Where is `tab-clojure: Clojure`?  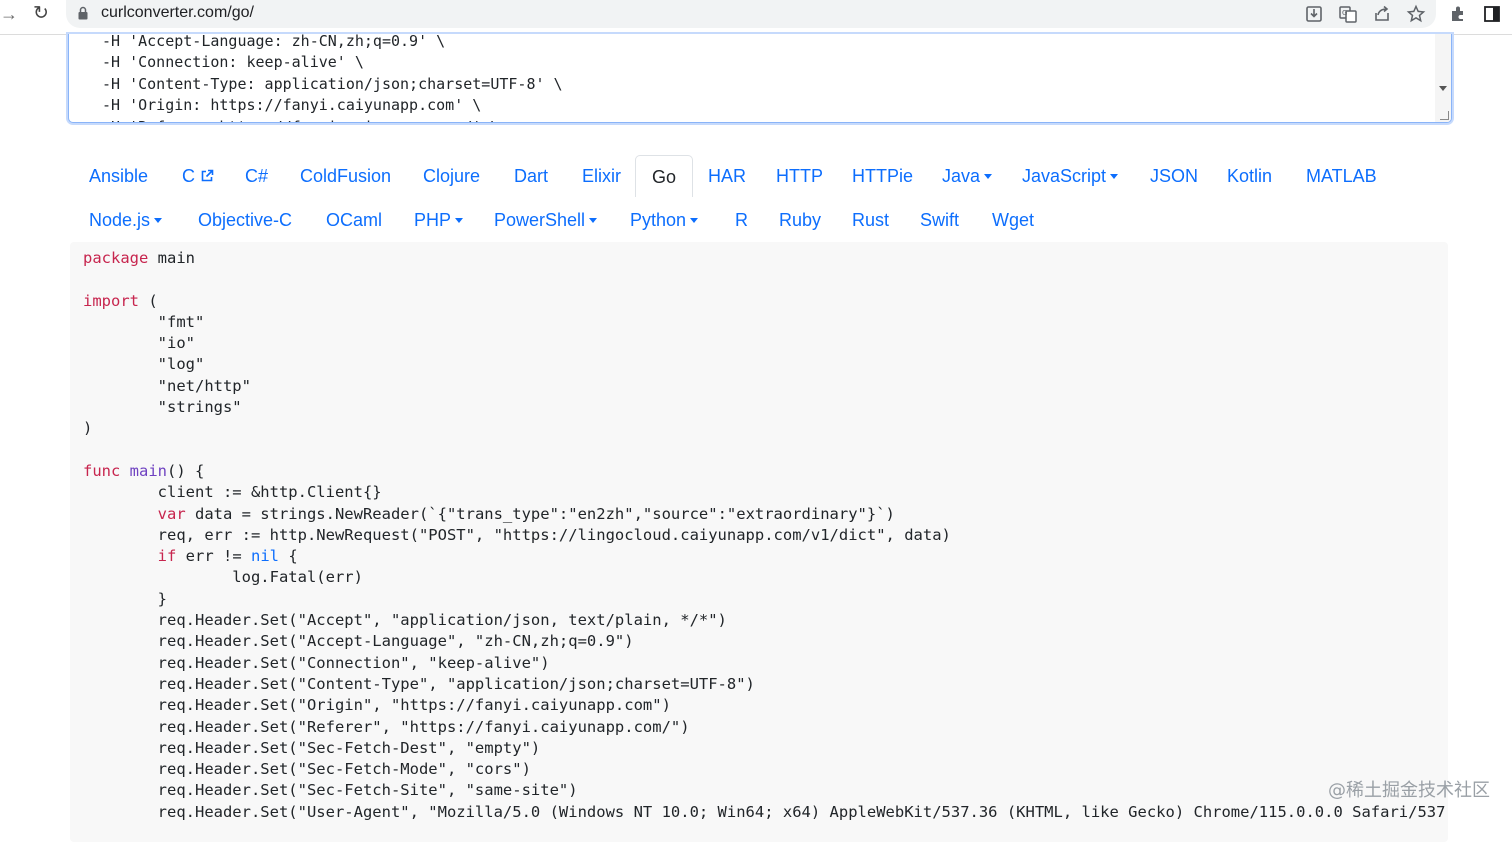 tab-clojure: Clojure is located at coordinates (451, 176).